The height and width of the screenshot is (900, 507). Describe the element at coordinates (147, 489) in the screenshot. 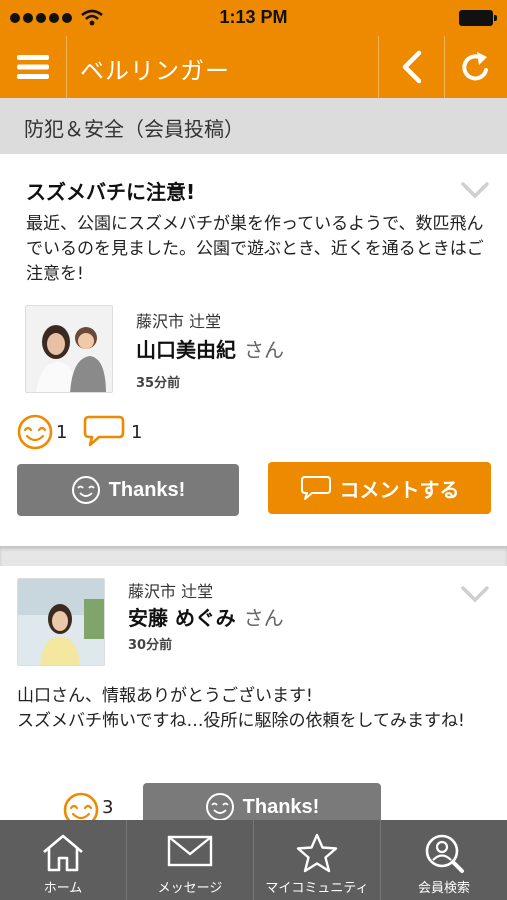

I see `thanks-button-label: Thanks!` at that location.